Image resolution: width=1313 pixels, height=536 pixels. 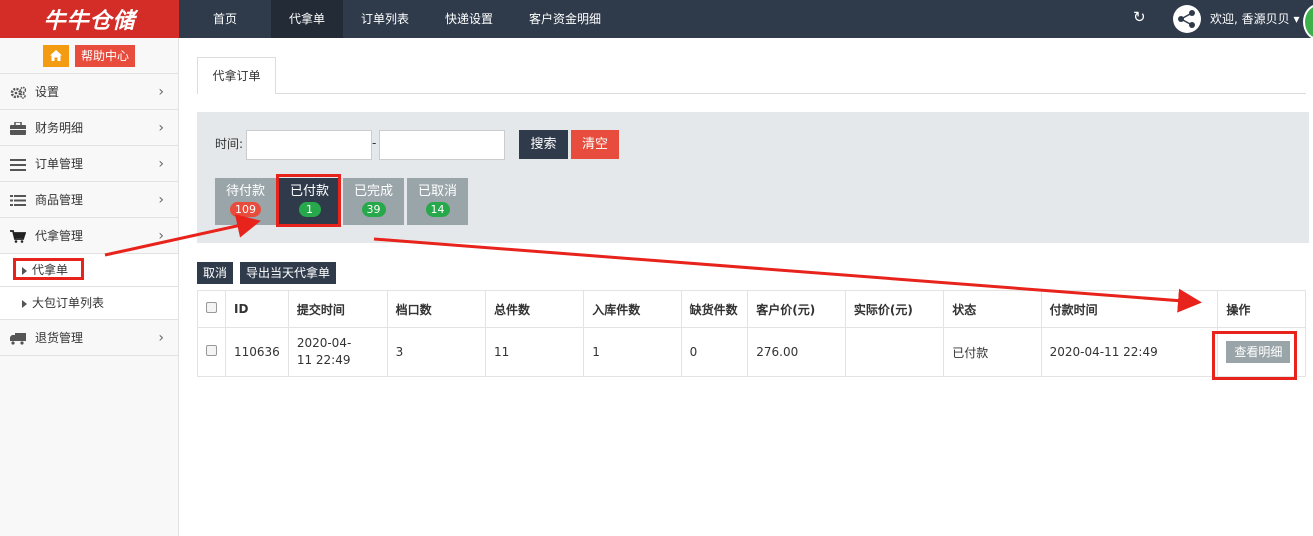 I want to click on column-header: 缺货件数, so click(x=714, y=309).